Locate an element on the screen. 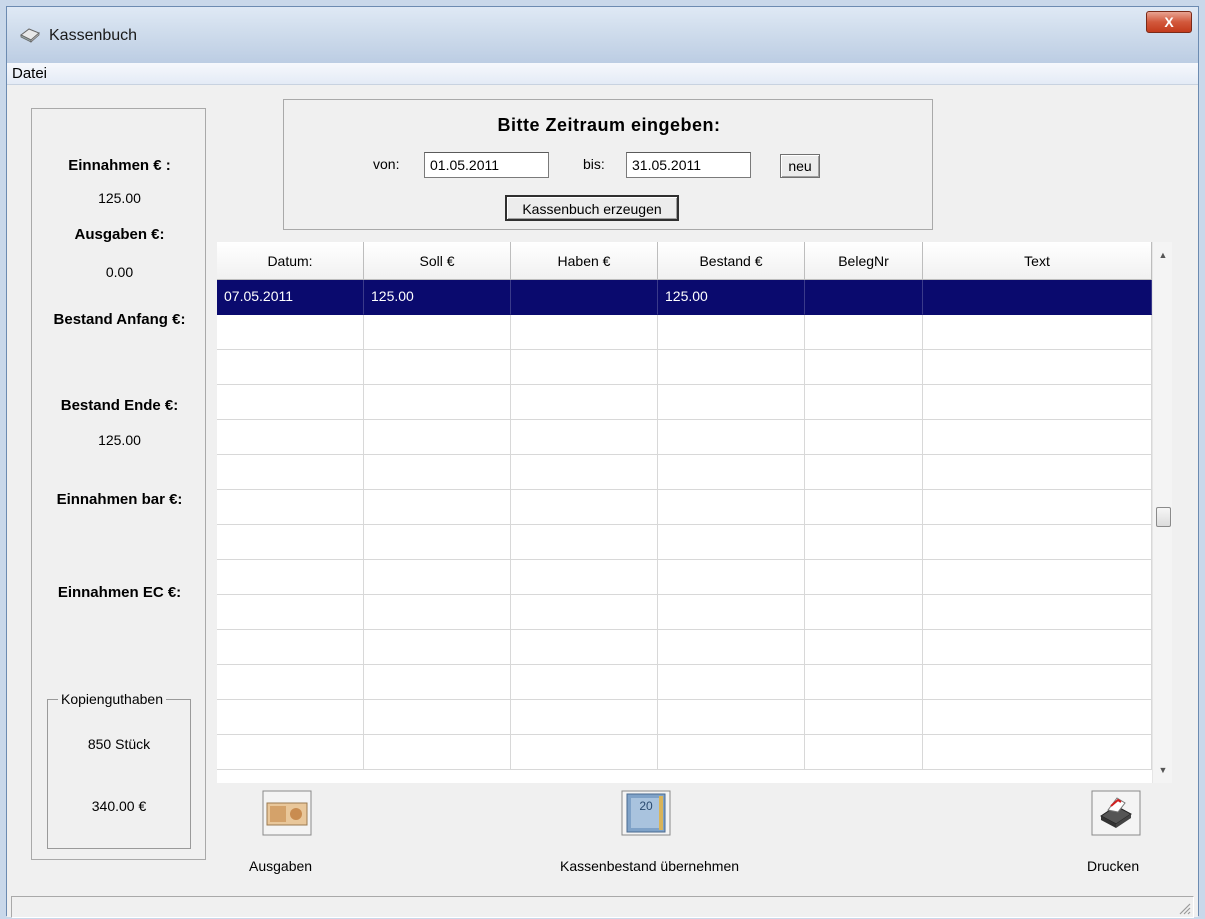 The width and height of the screenshot is (1205, 919). column-header-haben: Haben € is located at coordinates (584, 261).